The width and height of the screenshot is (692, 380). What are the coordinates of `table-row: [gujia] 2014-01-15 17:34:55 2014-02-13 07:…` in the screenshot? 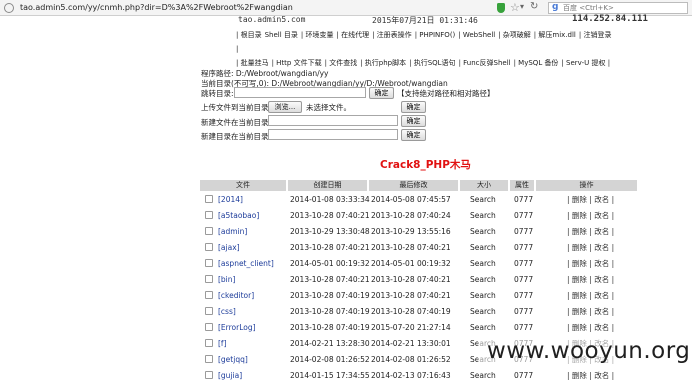 It's located at (419, 374).